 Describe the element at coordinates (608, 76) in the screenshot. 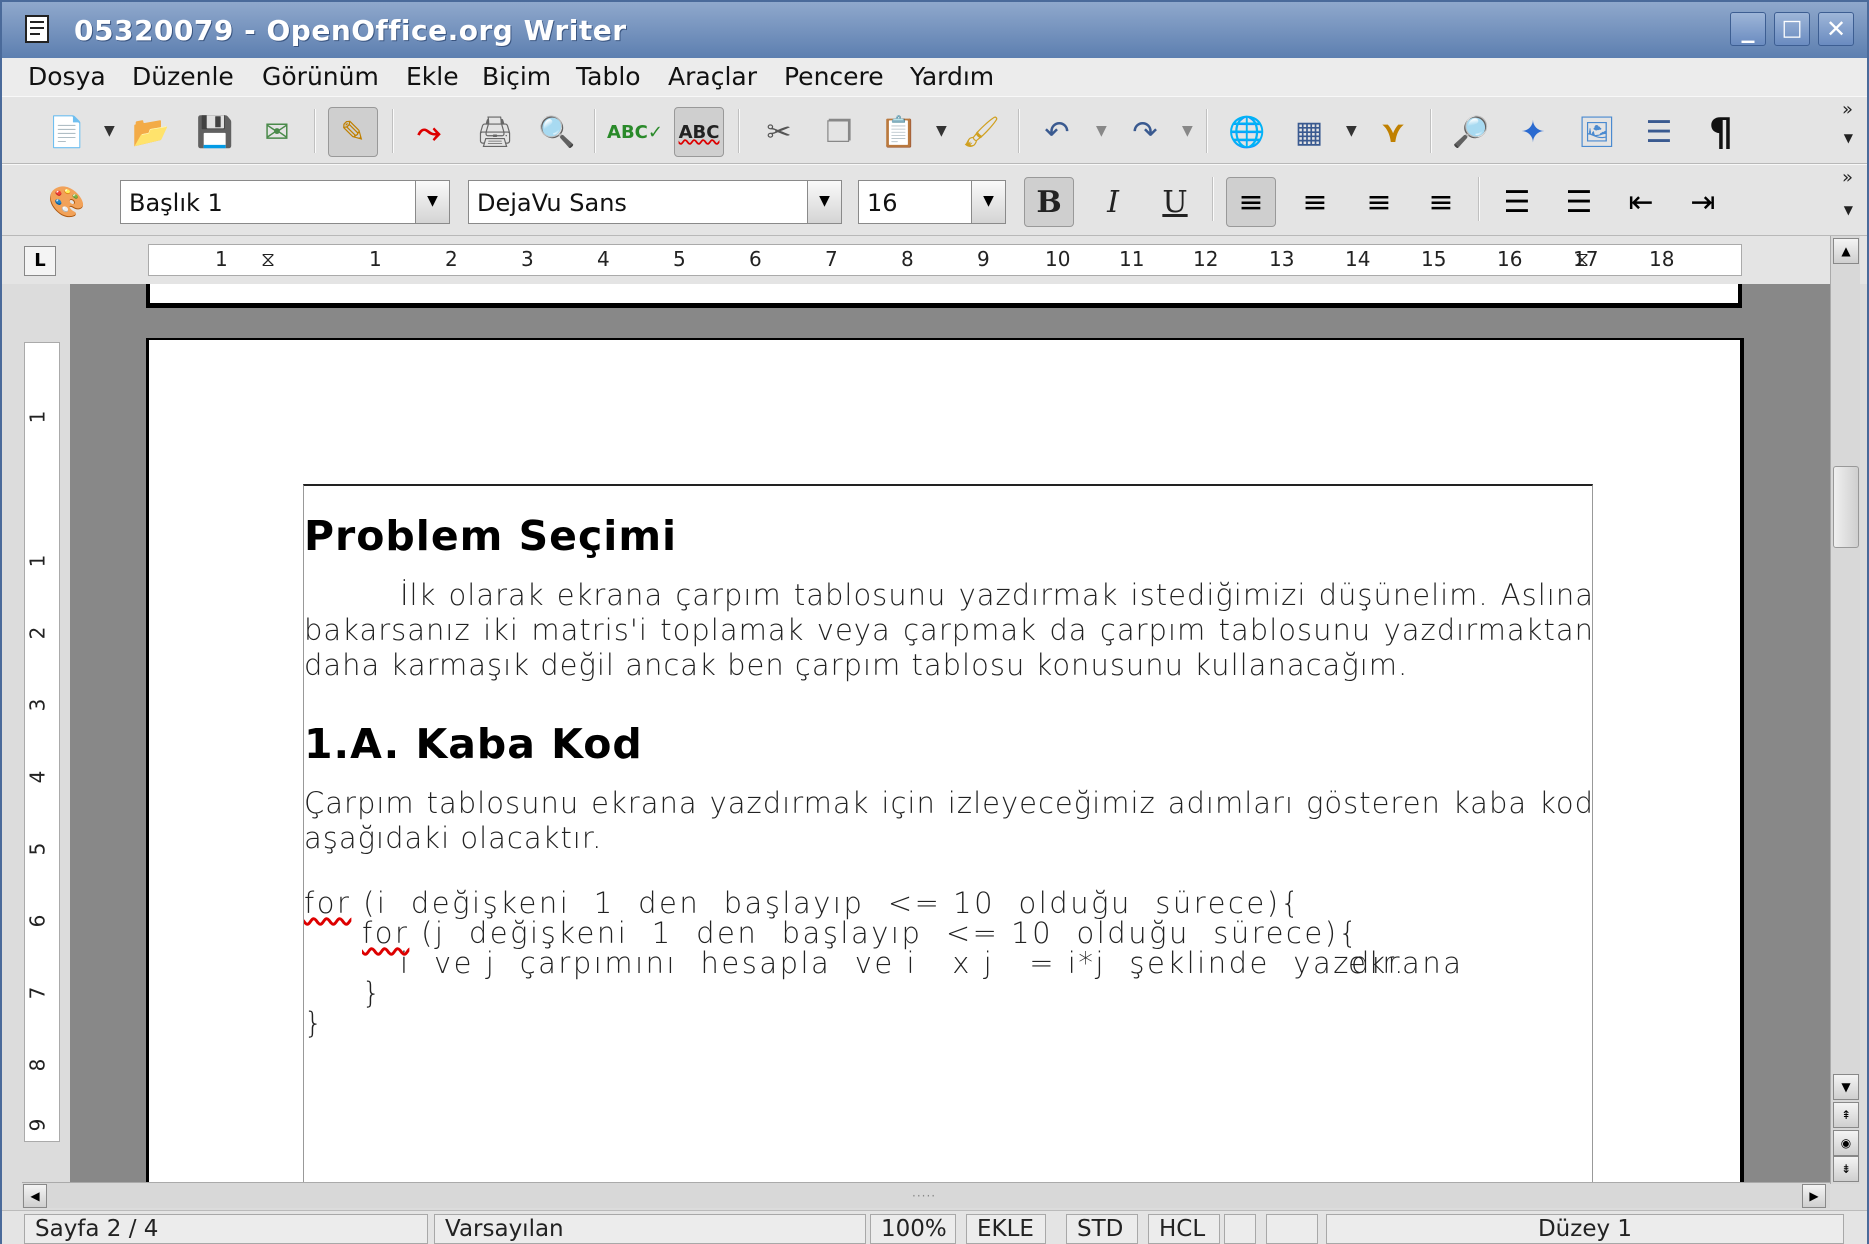

I see `menu-tablo: Tablo` at that location.